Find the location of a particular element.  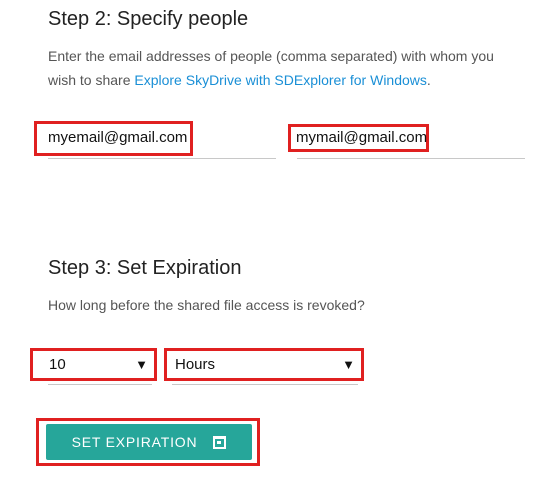

step3-title: Step 3: Set Expiration is located at coordinates (145, 268).